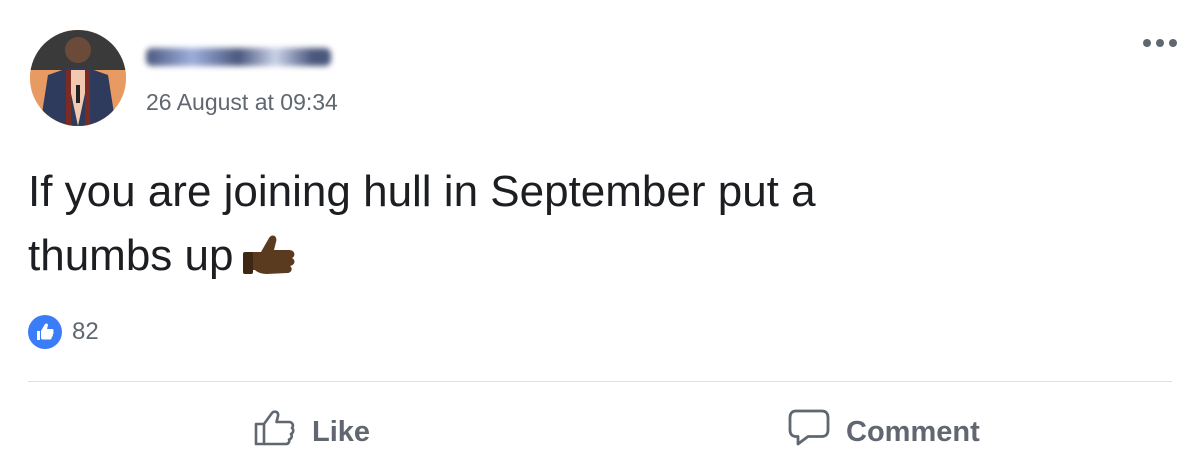 The image size is (1196, 476). What do you see at coordinates (241, 55) in the screenshot?
I see `author-name-redacted` at bounding box center [241, 55].